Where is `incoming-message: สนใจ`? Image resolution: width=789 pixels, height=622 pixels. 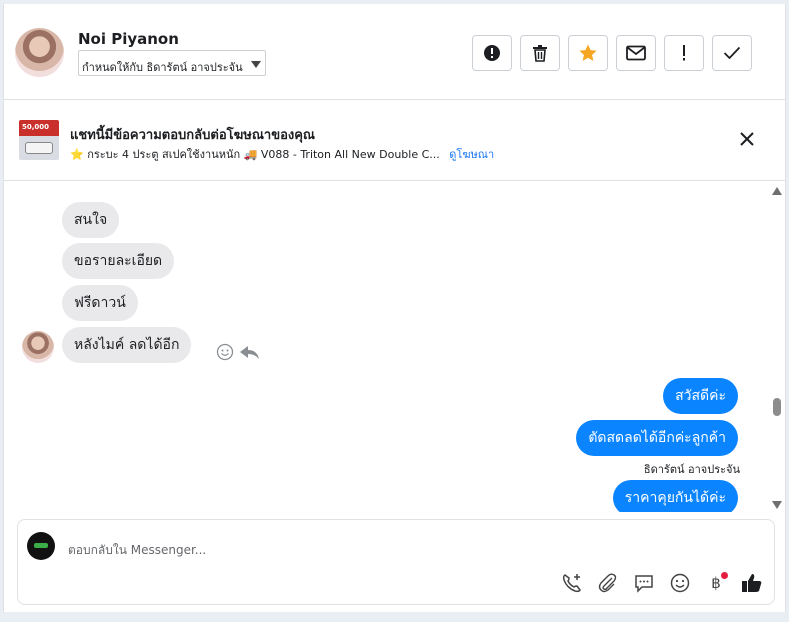
incoming-message: สนใจ is located at coordinates (91, 220).